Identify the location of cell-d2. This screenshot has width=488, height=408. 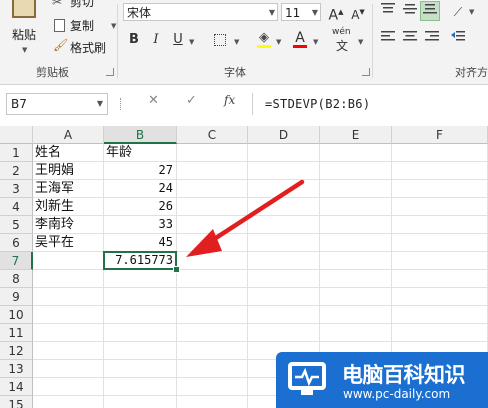
(284, 171).